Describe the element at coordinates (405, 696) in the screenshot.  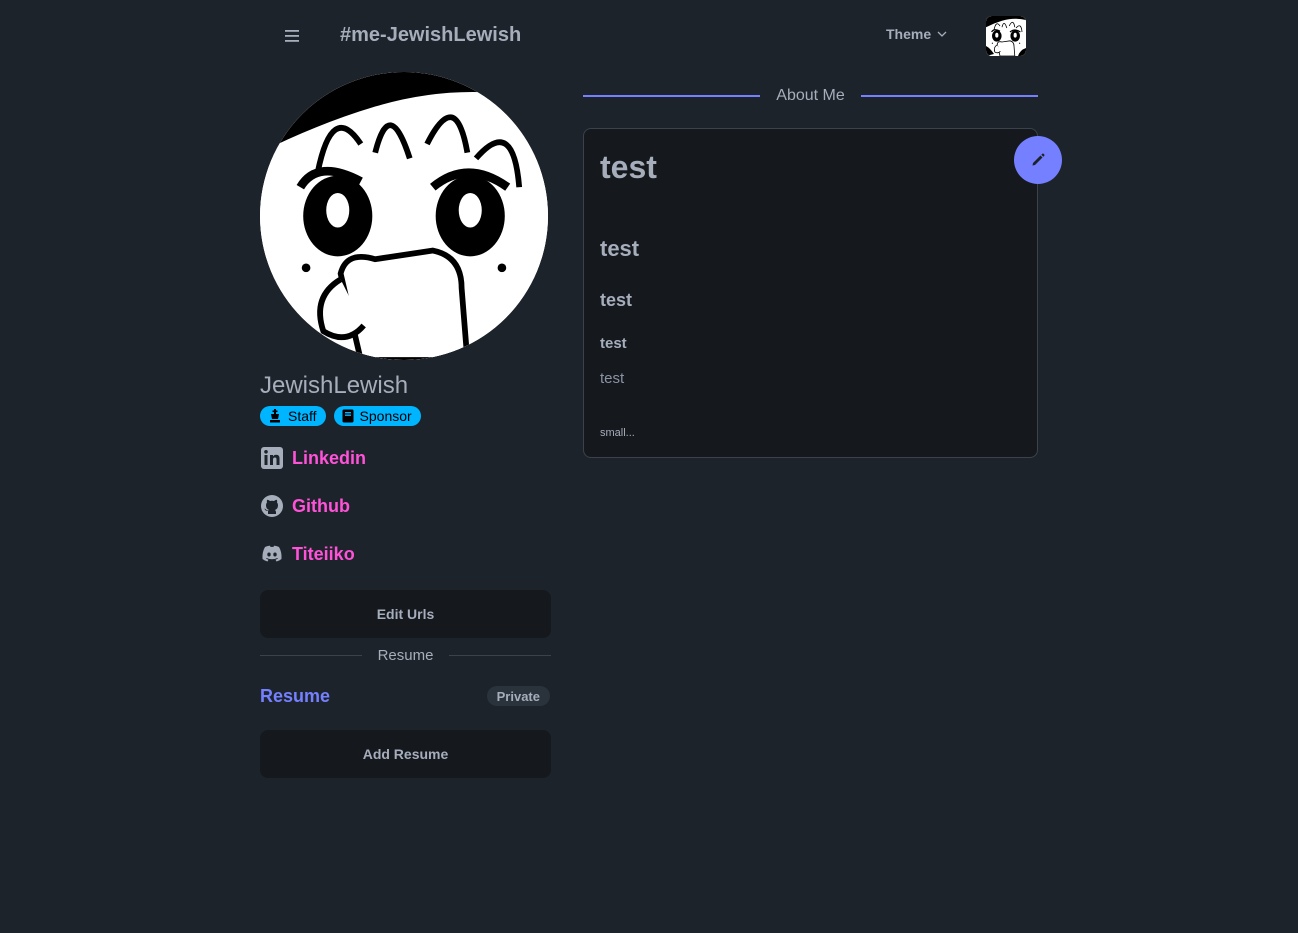
I see `resume-row: Resume Private` at that location.